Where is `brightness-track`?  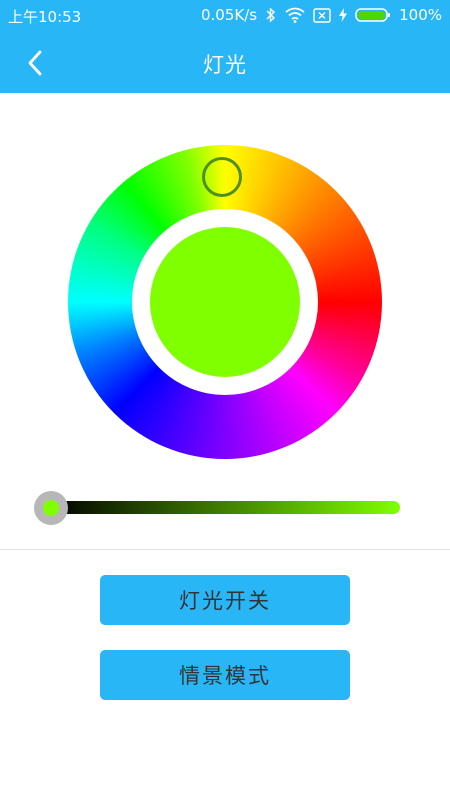
brightness-track is located at coordinates (224, 507).